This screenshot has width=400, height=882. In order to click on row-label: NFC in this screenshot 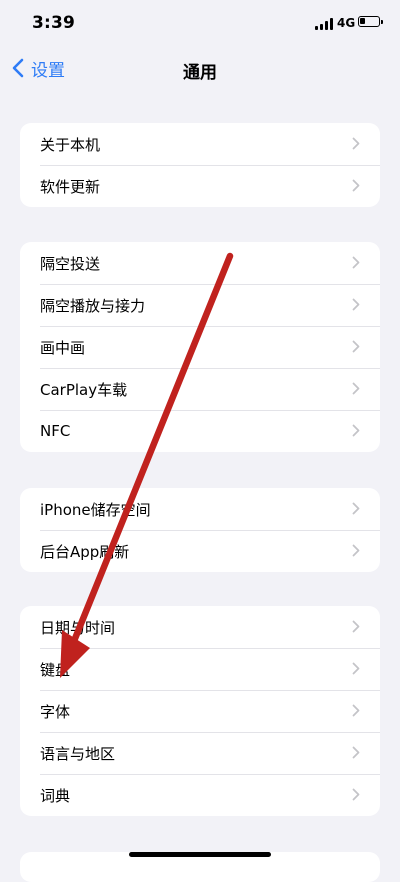, I will do `click(55, 431)`.